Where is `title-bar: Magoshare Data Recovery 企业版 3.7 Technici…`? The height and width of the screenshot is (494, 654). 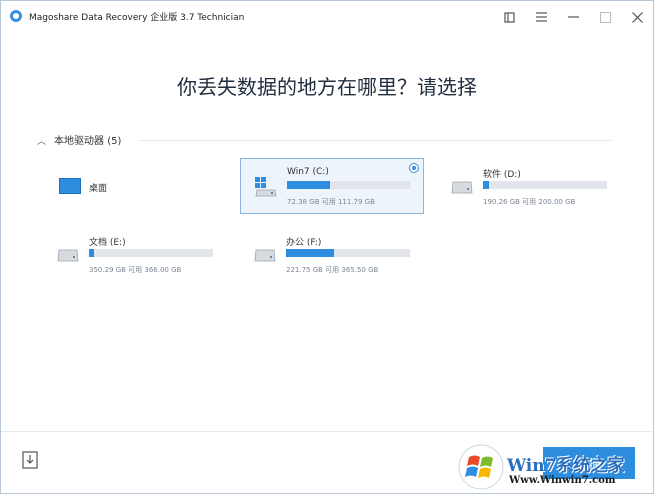 title-bar: Magoshare Data Recovery 企业版 3.7 Technici… is located at coordinates (327, 17).